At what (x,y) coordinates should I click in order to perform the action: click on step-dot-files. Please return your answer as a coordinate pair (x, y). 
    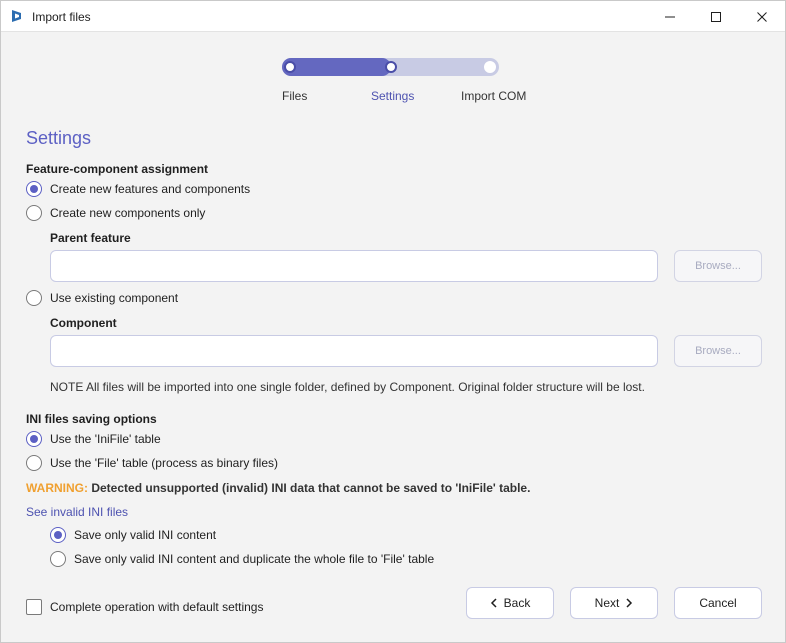
    Looking at the image, I should click on (290, 67).